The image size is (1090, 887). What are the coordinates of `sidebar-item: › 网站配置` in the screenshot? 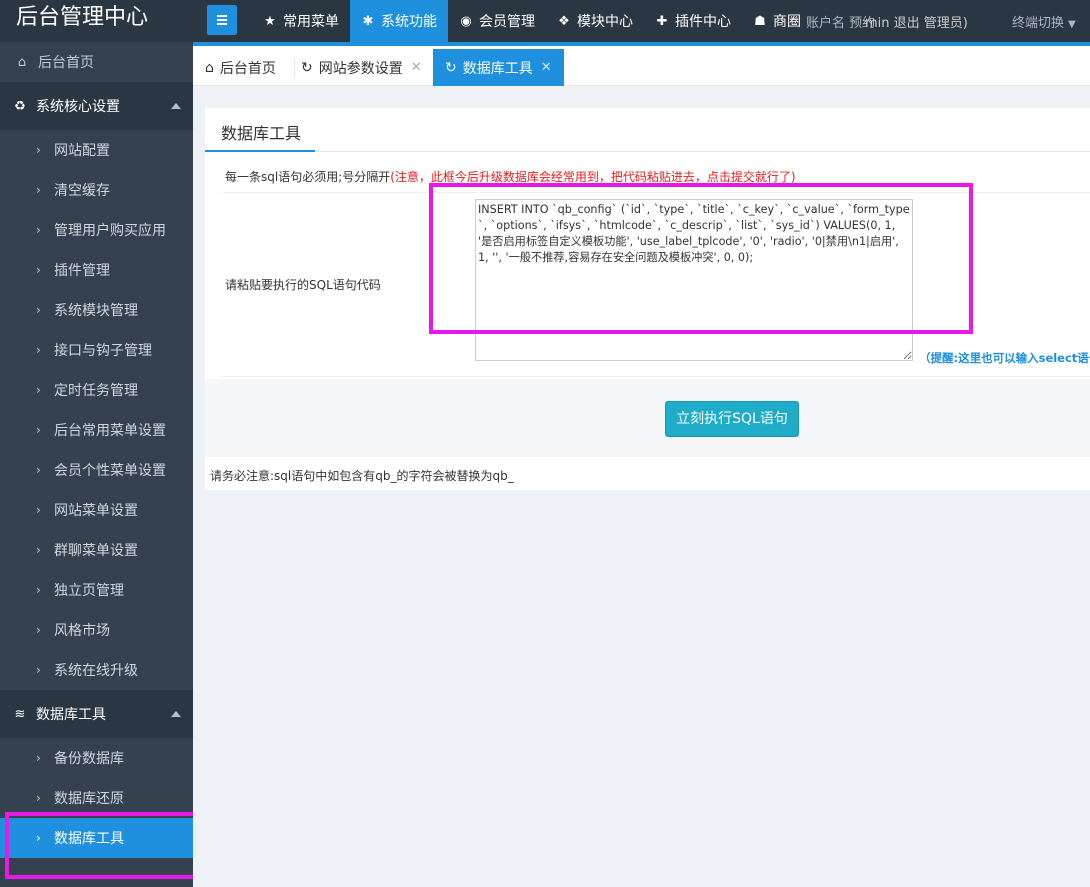 It's located at (96, 150).